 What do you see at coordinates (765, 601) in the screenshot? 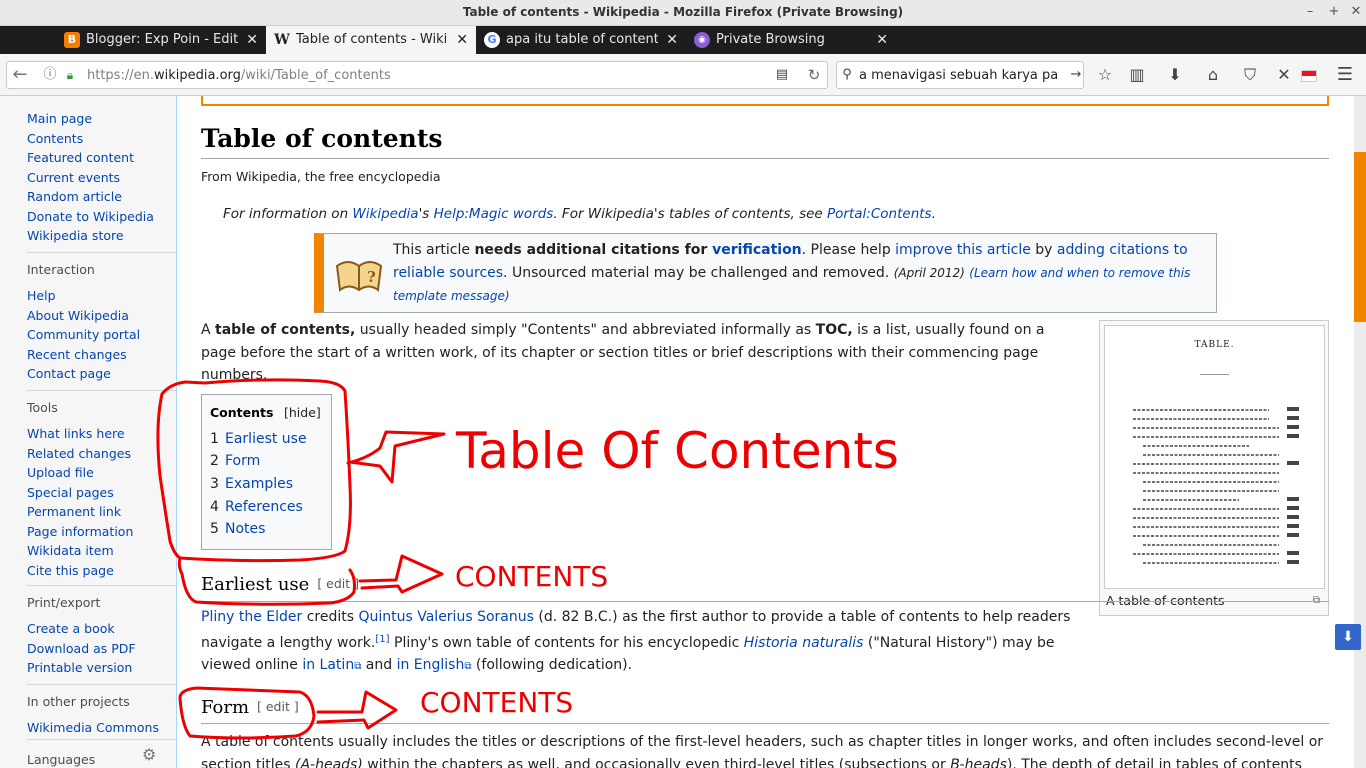
I see `section-divider` at bounding box center [765, 601].